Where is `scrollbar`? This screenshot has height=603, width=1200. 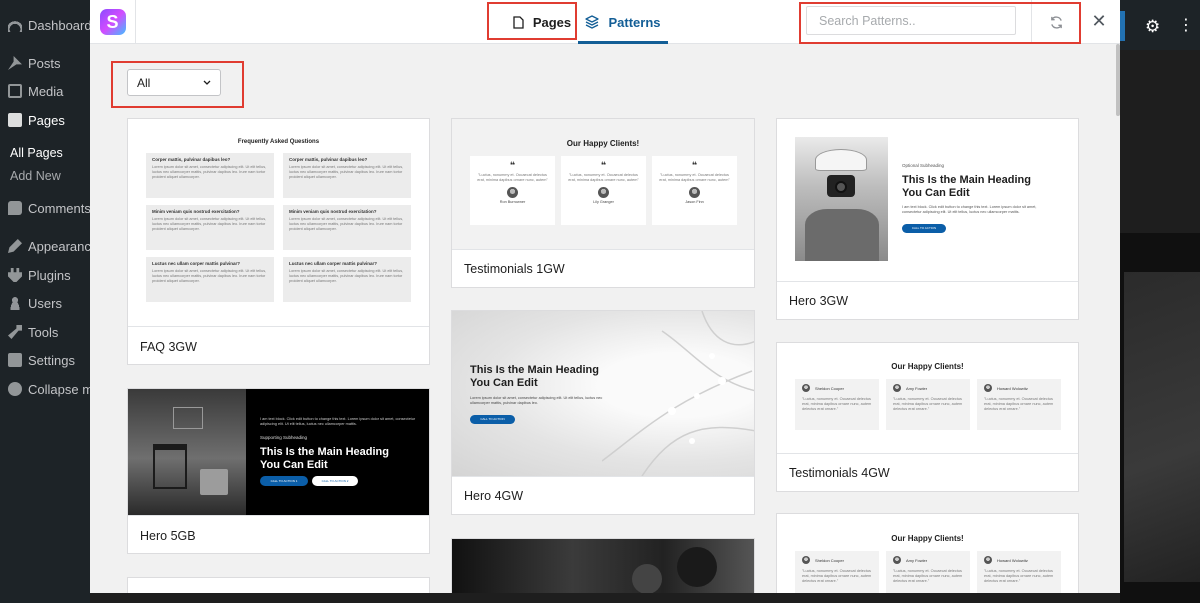 scrollbar is located at coordinates (1118, 80).